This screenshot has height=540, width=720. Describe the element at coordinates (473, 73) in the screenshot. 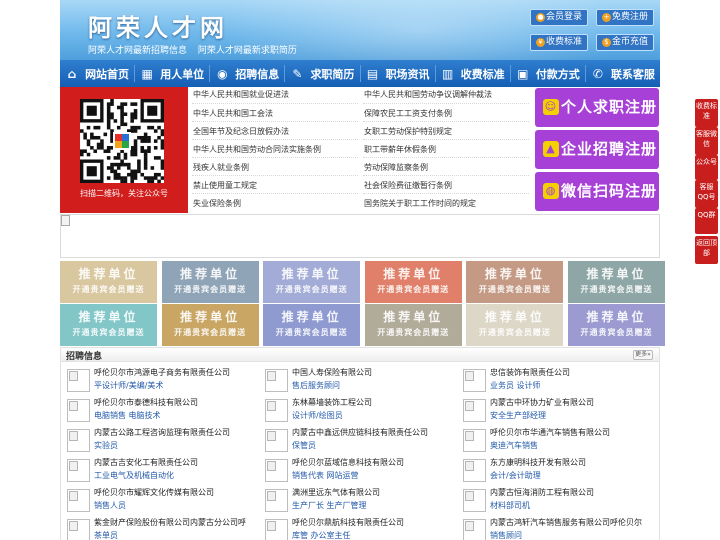

I see `nav-item-fees: ▥ 收费标准` at that location.